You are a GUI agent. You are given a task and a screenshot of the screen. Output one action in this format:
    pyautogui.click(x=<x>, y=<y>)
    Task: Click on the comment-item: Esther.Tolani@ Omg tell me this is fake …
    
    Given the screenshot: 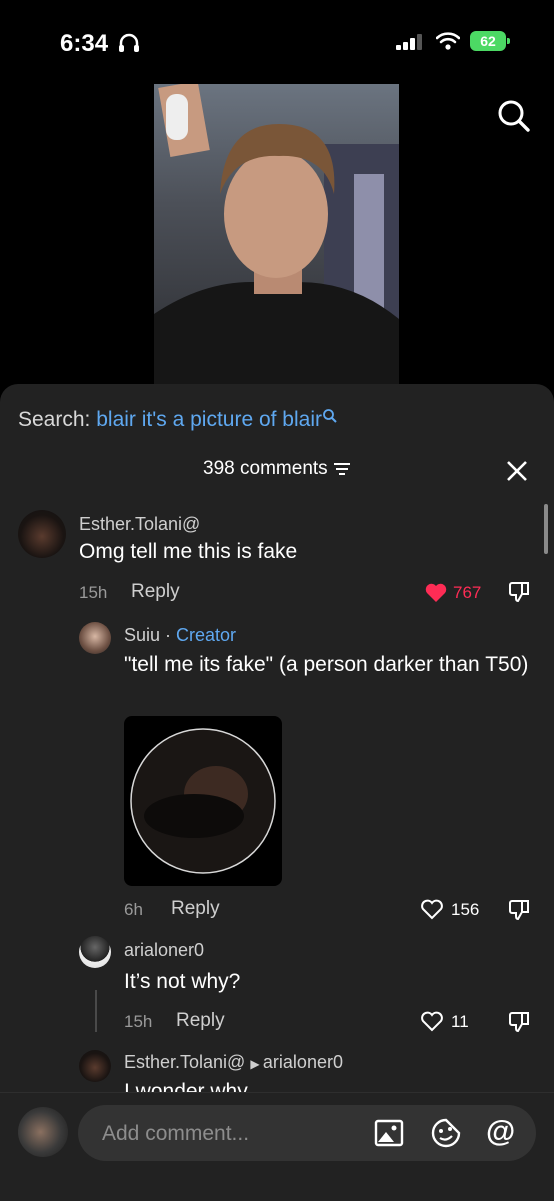 What is the action you would take?
    pyautogui.click(x=277, y=559)
    